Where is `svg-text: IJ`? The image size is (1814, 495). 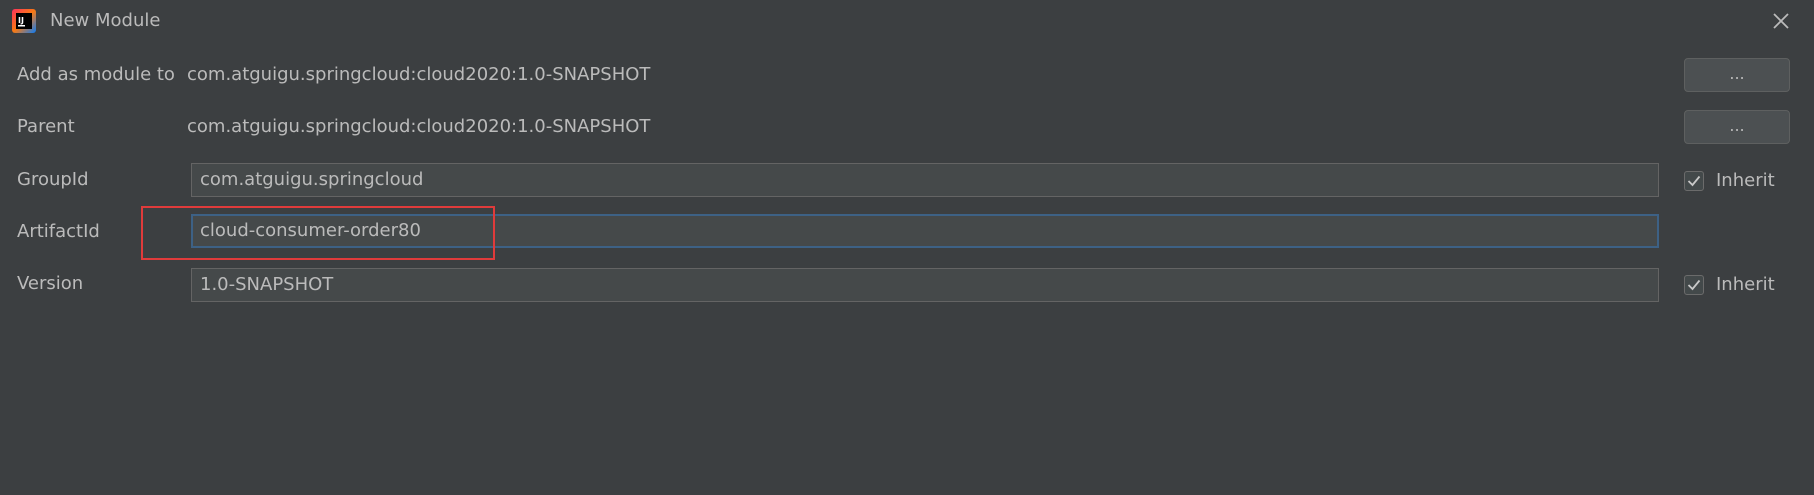 svg-text: IJ is located at coordinates (21, 20).